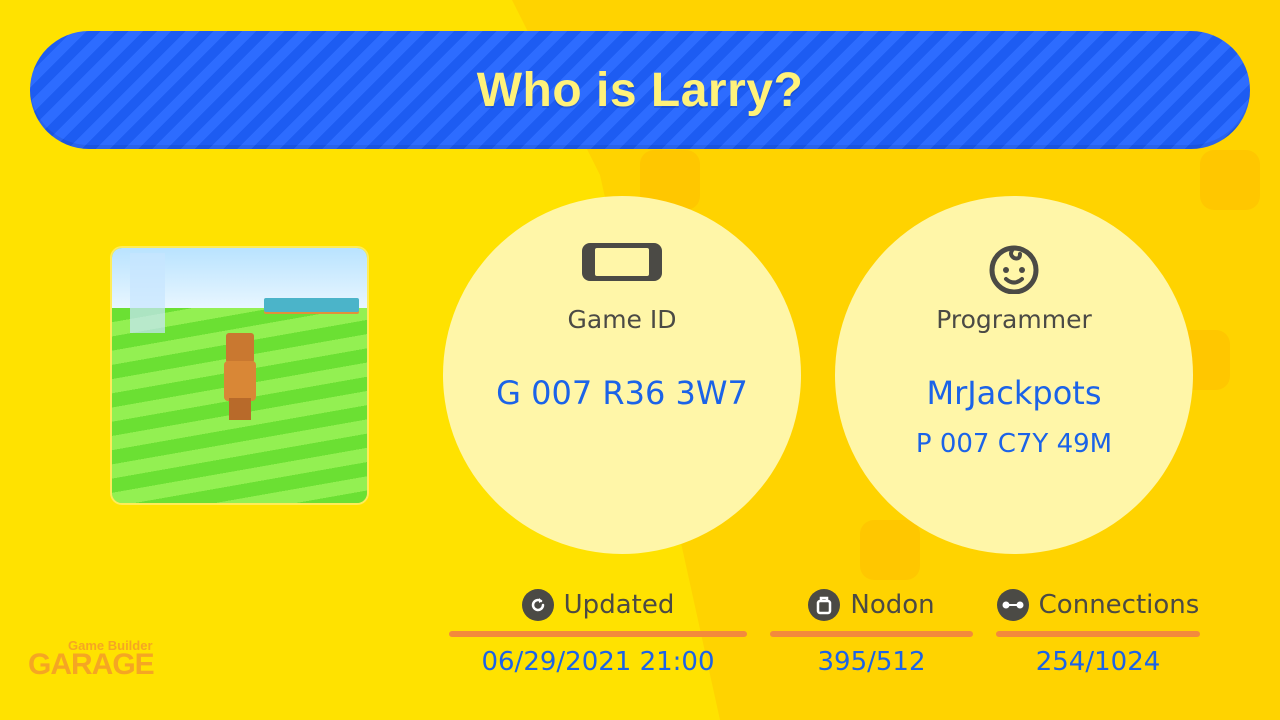 This screenshot has width=1280, height=720. I want to click on game-id-value: G 007 R36 3W7, so click(622, 393).